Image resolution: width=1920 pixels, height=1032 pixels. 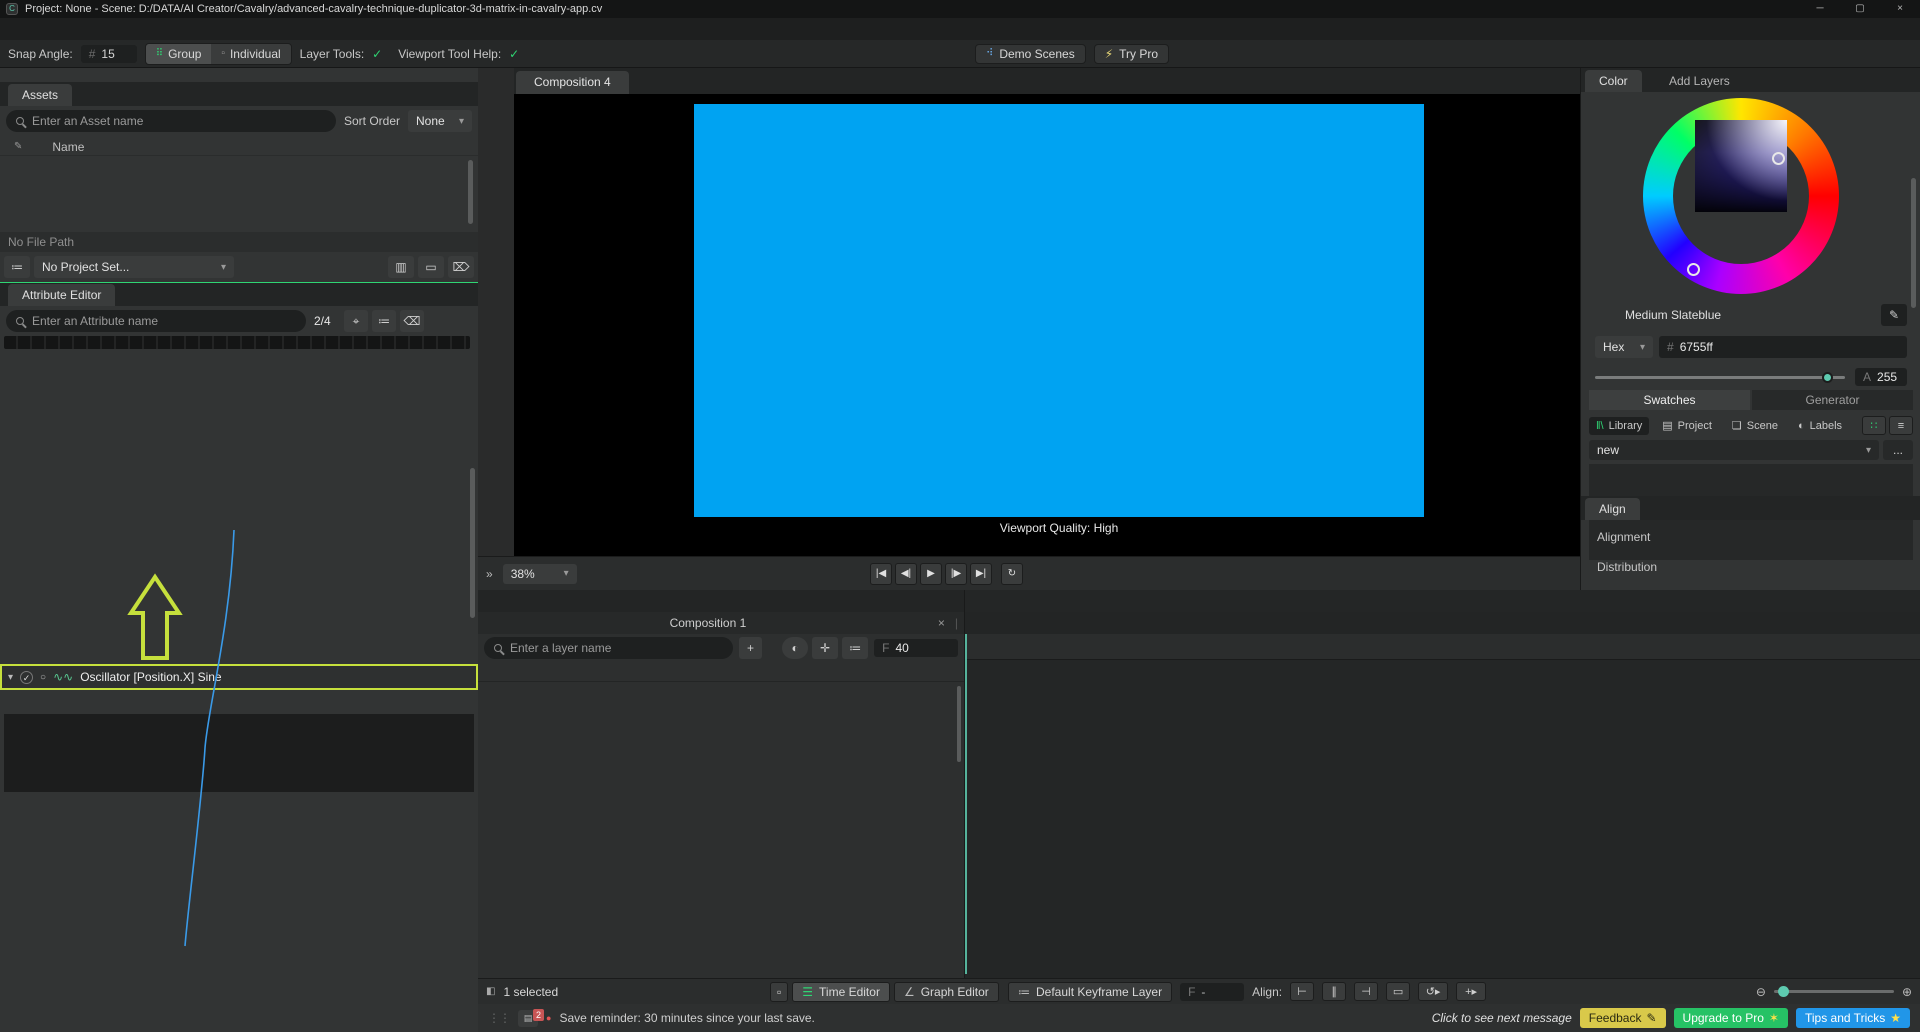 What do you see at coordinates (1827, 377) in the screenshot?
I see `alpha-slider-handle` at bounding box center [1827, 377].